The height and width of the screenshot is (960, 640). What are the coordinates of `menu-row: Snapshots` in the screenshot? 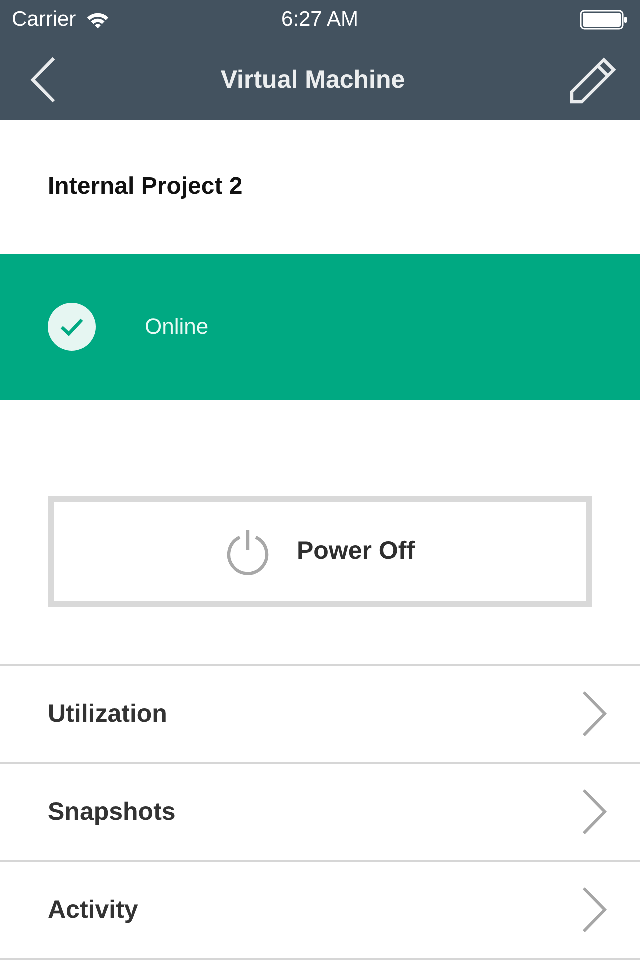 It's located at (320, 813).